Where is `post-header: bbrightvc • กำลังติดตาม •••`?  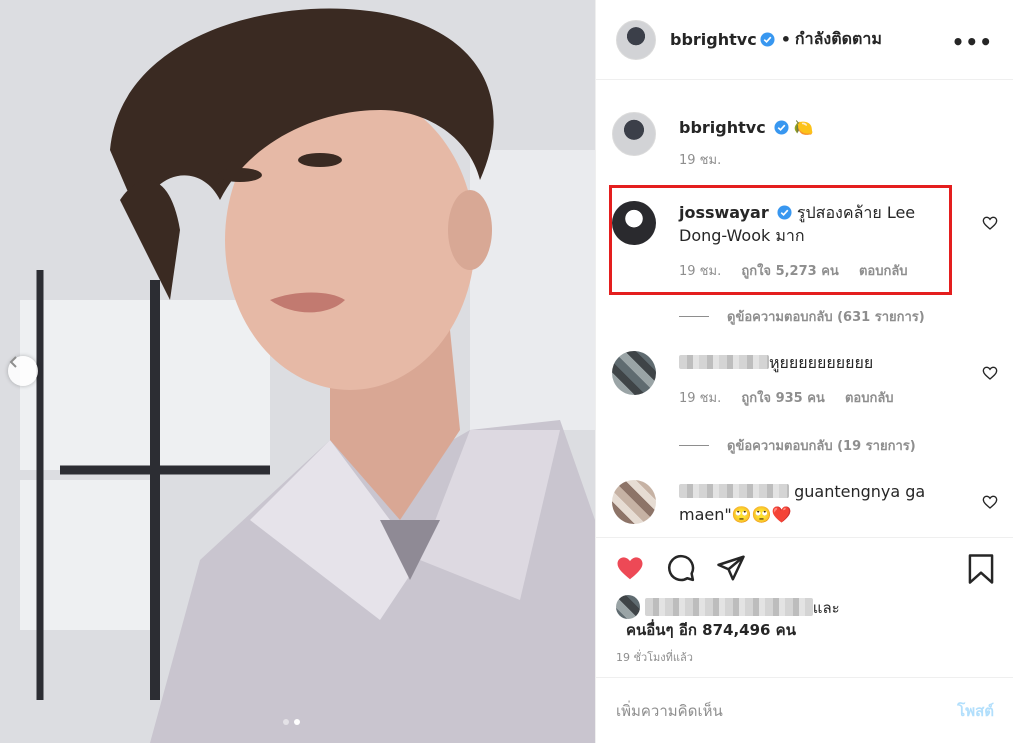 post-header: bbrightvc • กำลังติดตาม ••• is located at coordinates (804, 40).